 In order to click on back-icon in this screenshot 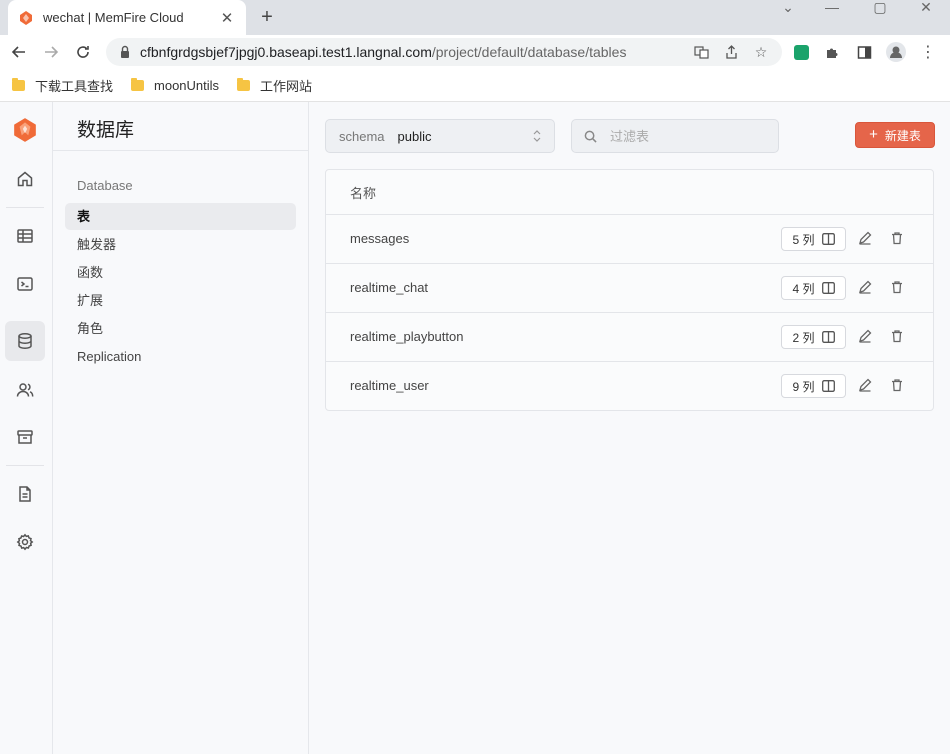, I will do `click(19, 52)`.